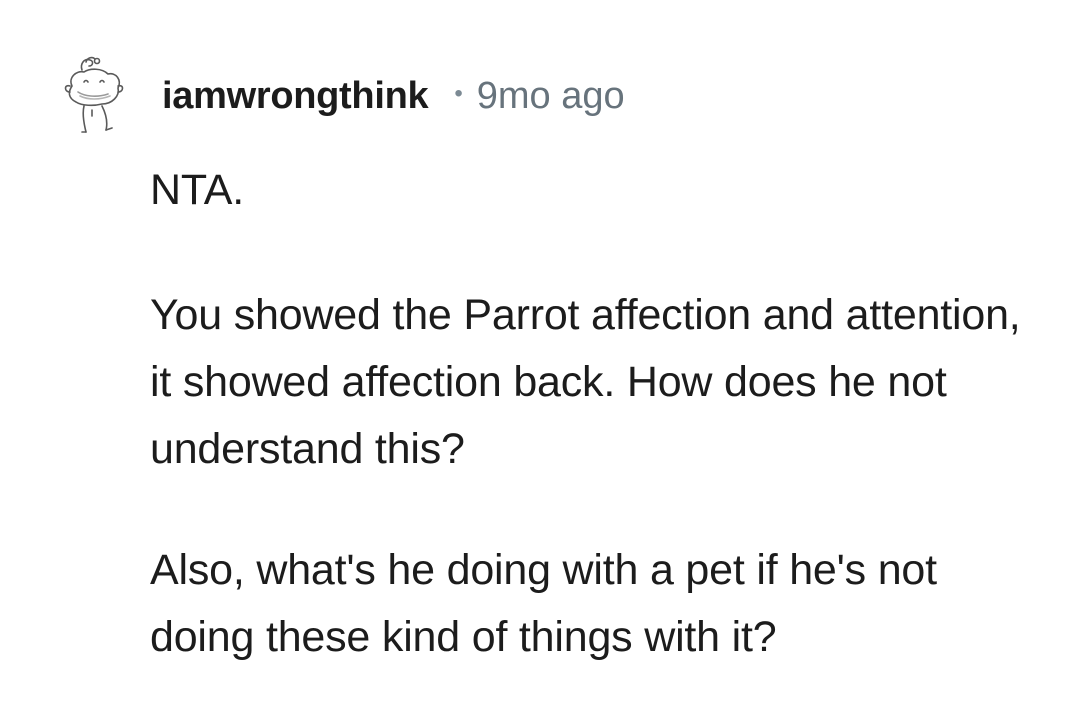  I want to click on comment-header: iamwrongthink • 9mo ago, so click(393, 96).